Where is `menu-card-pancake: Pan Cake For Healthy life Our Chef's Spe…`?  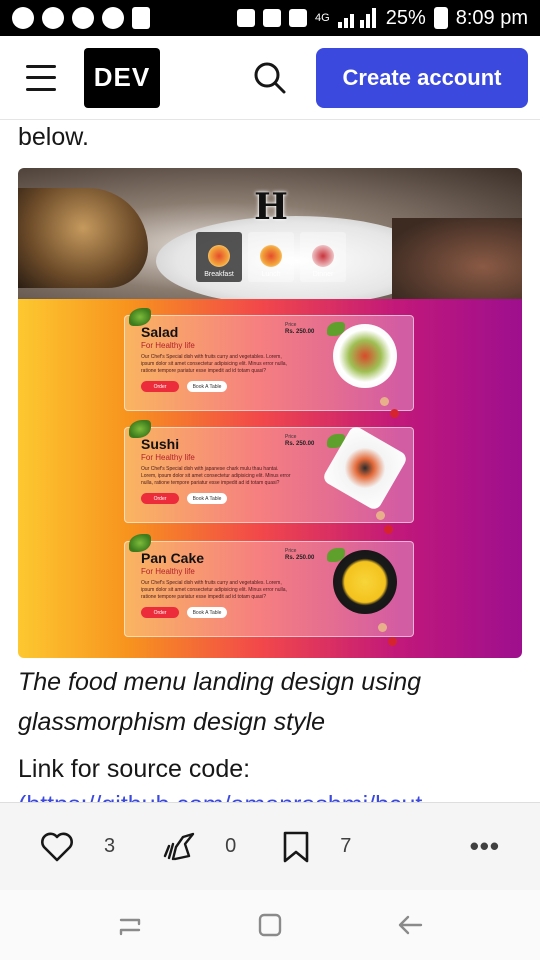
menu-card-pancake: Pan Cake For Healthy life Our Chef's Spe… is located at coordinates (269, 585).